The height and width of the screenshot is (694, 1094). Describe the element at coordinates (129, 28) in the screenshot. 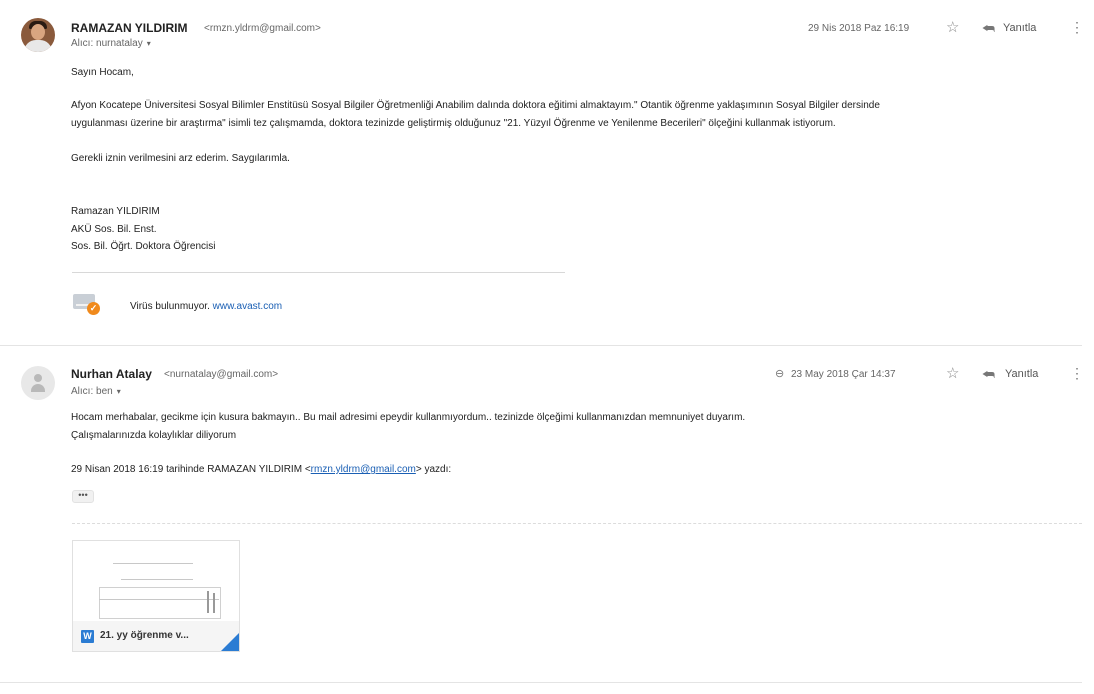

I see `sender-name: RAMAZAN YILDIRIM` at that location.